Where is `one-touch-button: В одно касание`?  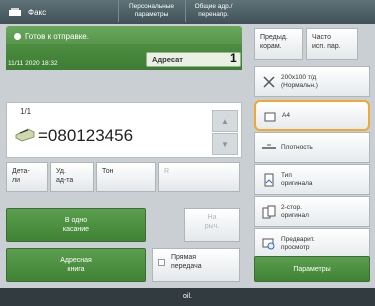 one-touch-button: В одно касание is located at coordinates (76, 225).